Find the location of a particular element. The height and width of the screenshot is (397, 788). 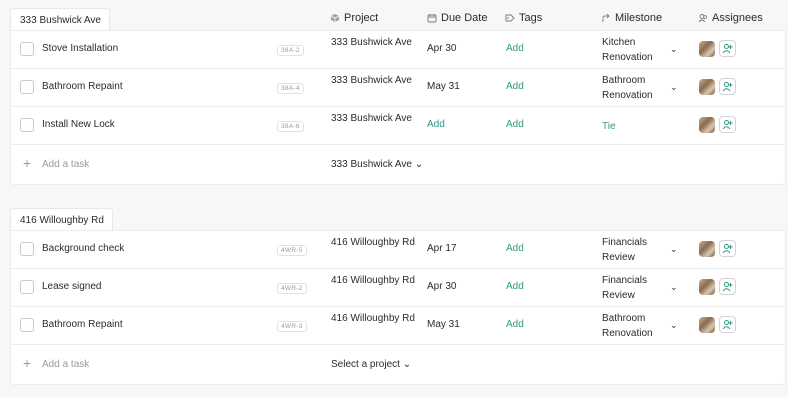

task-due-date: Apr 17 is located at coordinates (441, 248).